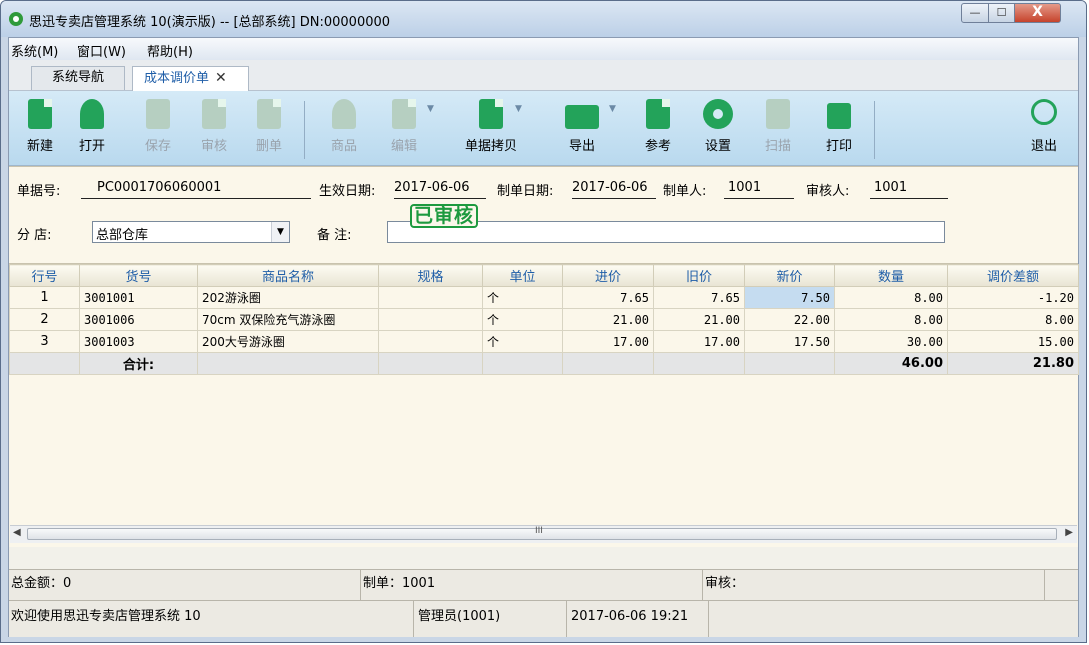 This screenshot has width=1089, height=645. What do you see at coordinates (789, 319) in the screenshot?
I see `cell-new-price: 22.00` at bounding box center [789, 319].